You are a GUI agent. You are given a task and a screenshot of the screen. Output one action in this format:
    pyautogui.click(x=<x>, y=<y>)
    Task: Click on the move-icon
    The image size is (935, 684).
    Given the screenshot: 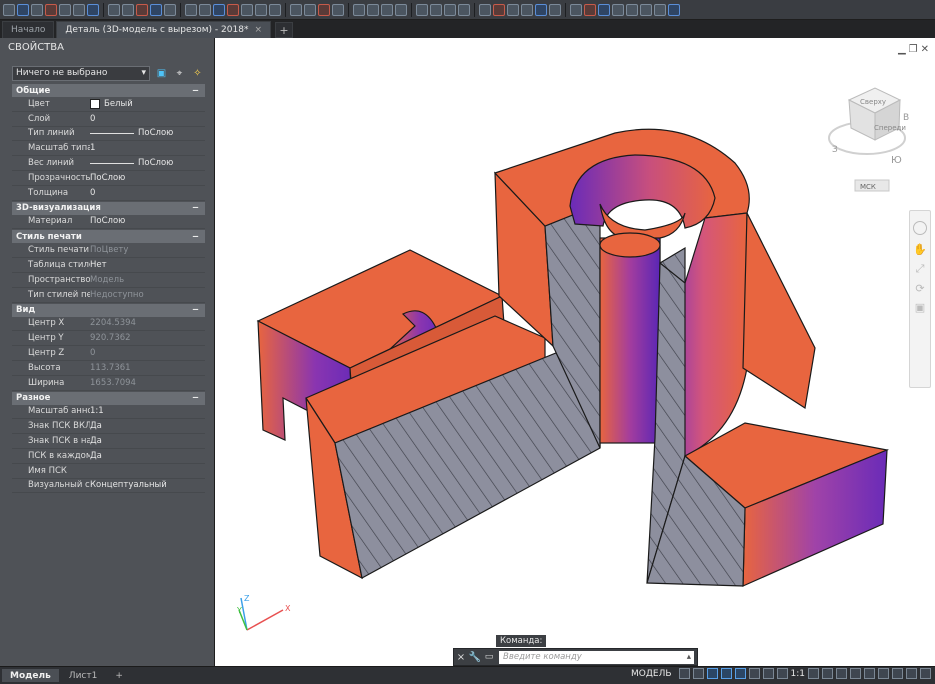 What is the action you would take?
    pyautogui.click(x=191, y=9)
    